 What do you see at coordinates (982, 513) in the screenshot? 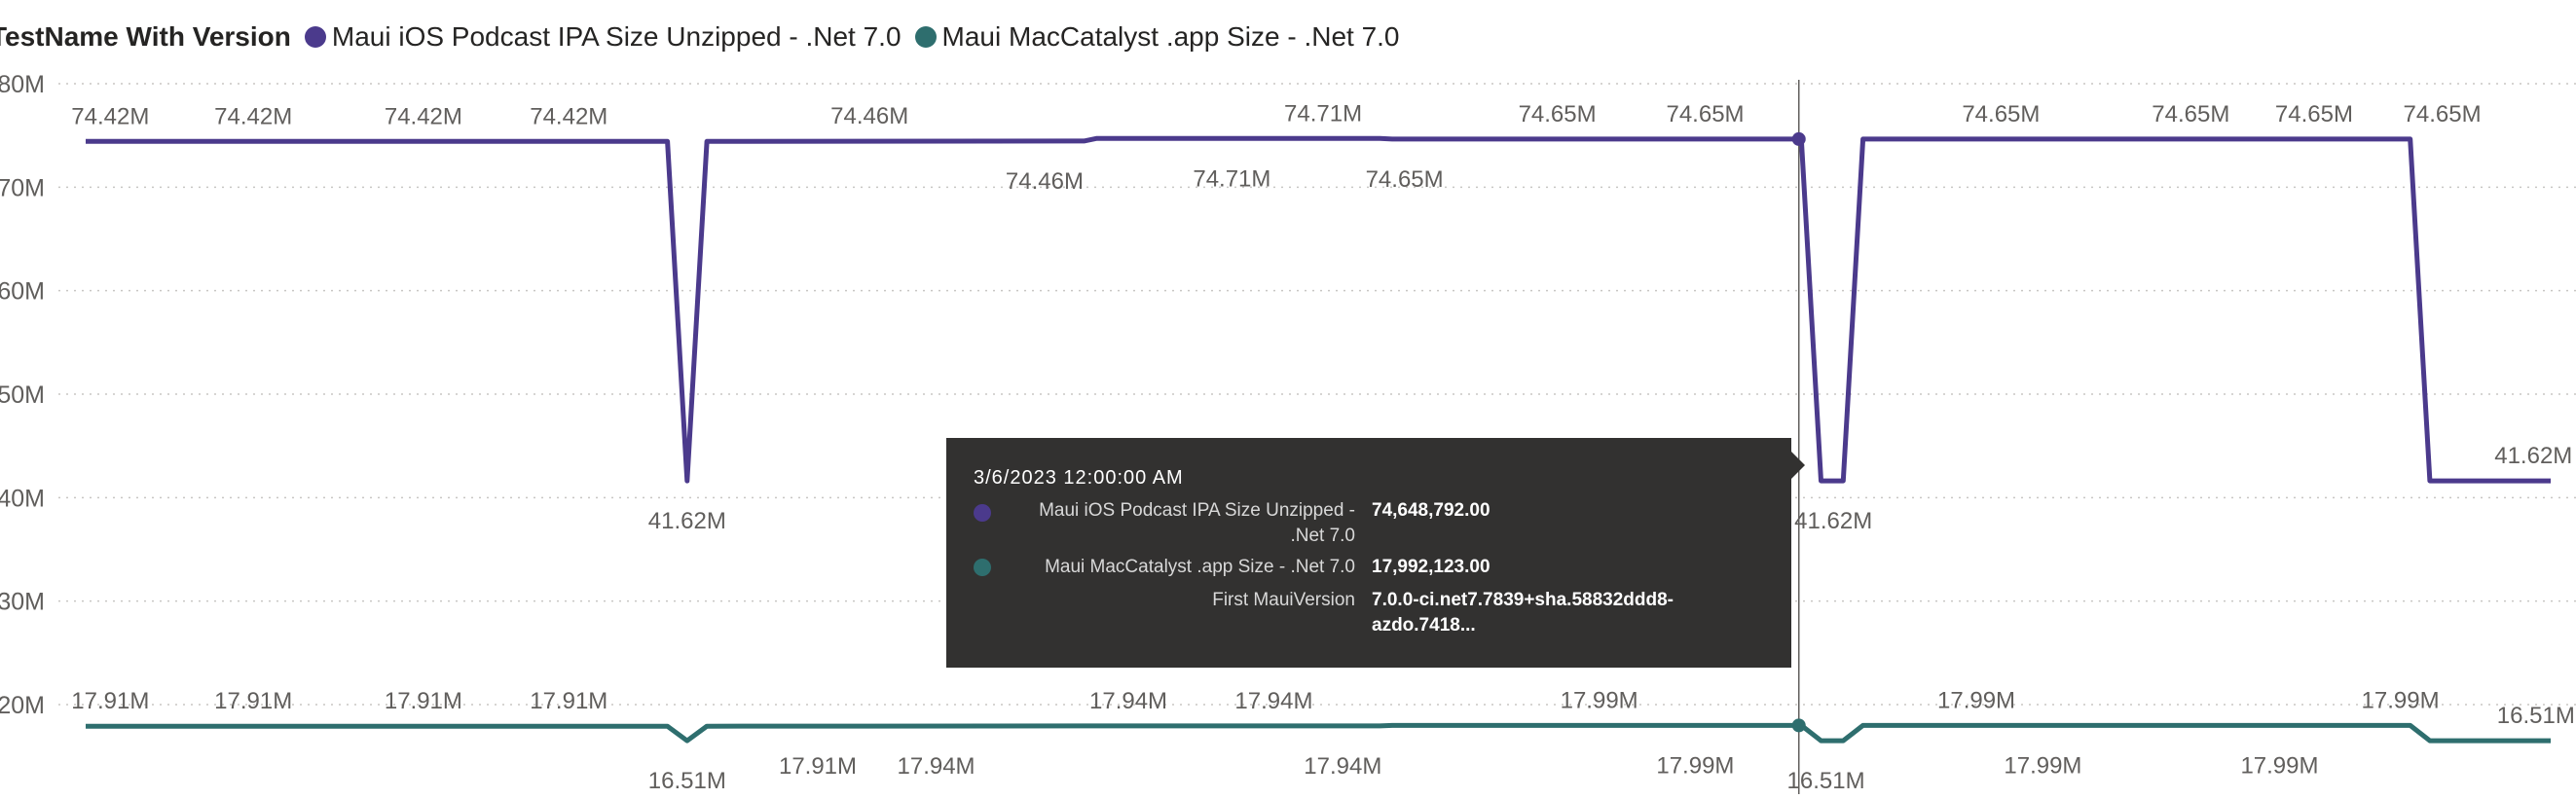
I see `tooltip-dot-ios` at bounding box center [982, 513].